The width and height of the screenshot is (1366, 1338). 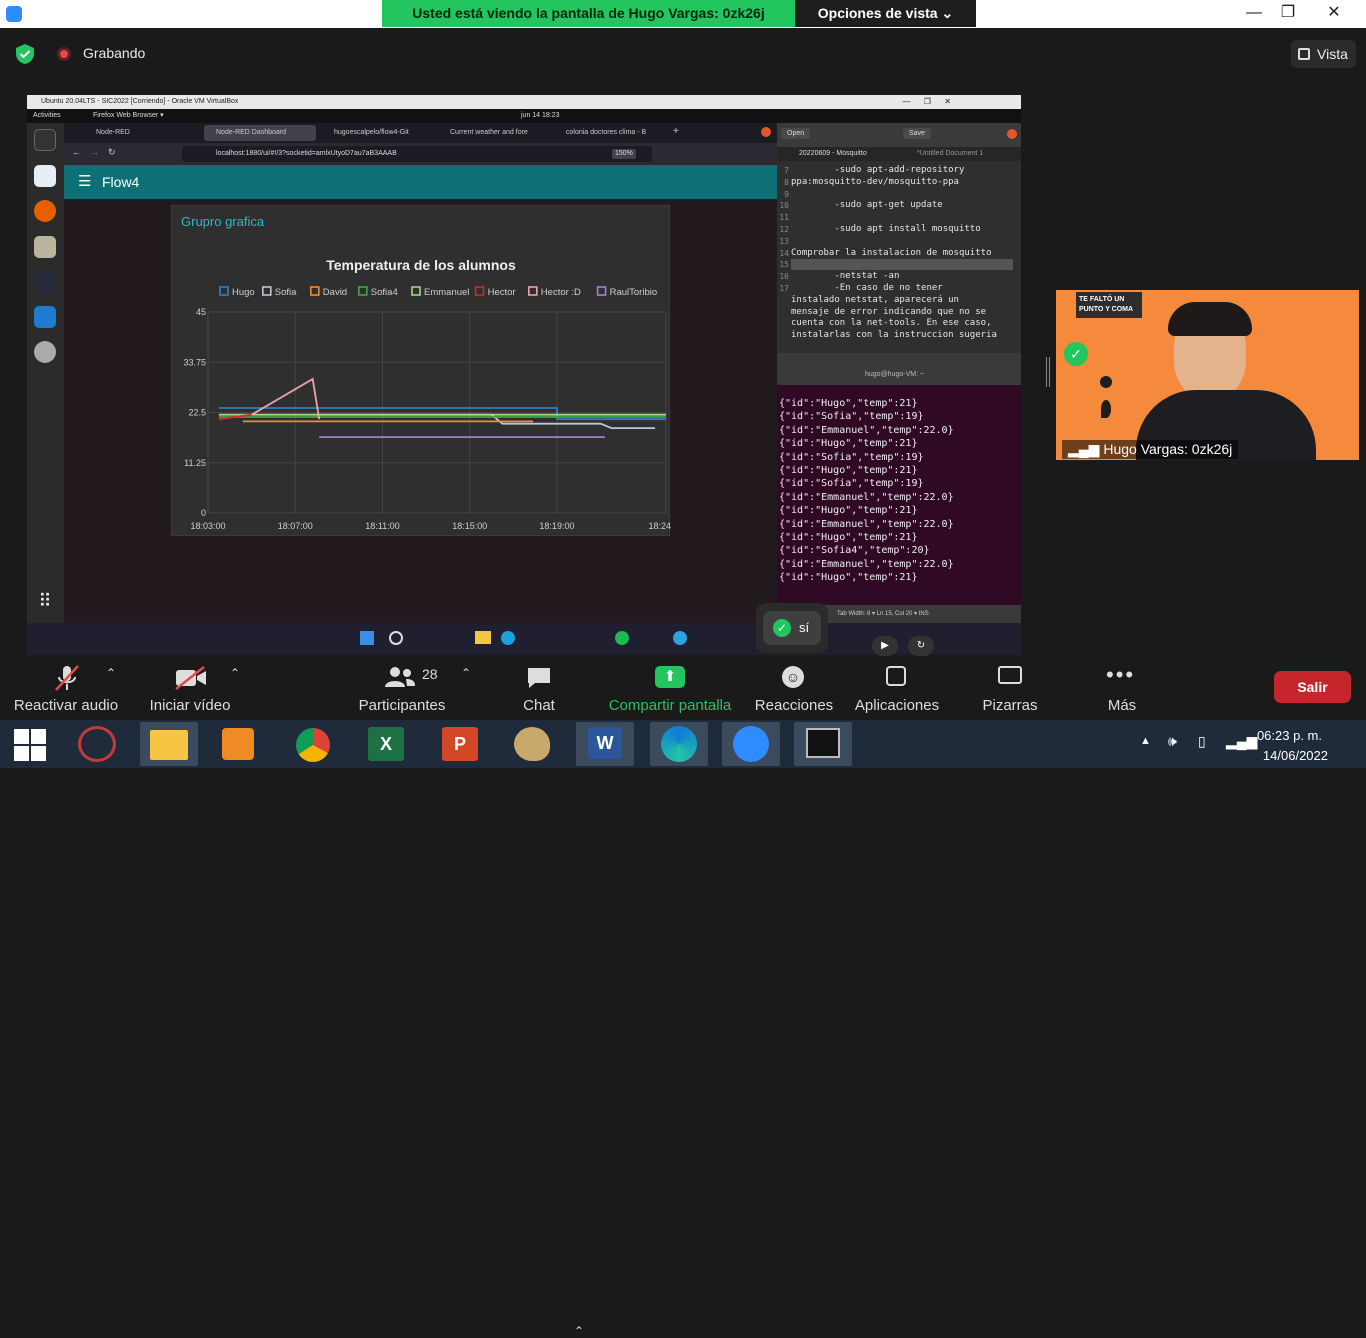 What do you see at coordinates (67, 678) in the screenshot?
I see `mic-muted-icon` at bounding box center [67, 678].